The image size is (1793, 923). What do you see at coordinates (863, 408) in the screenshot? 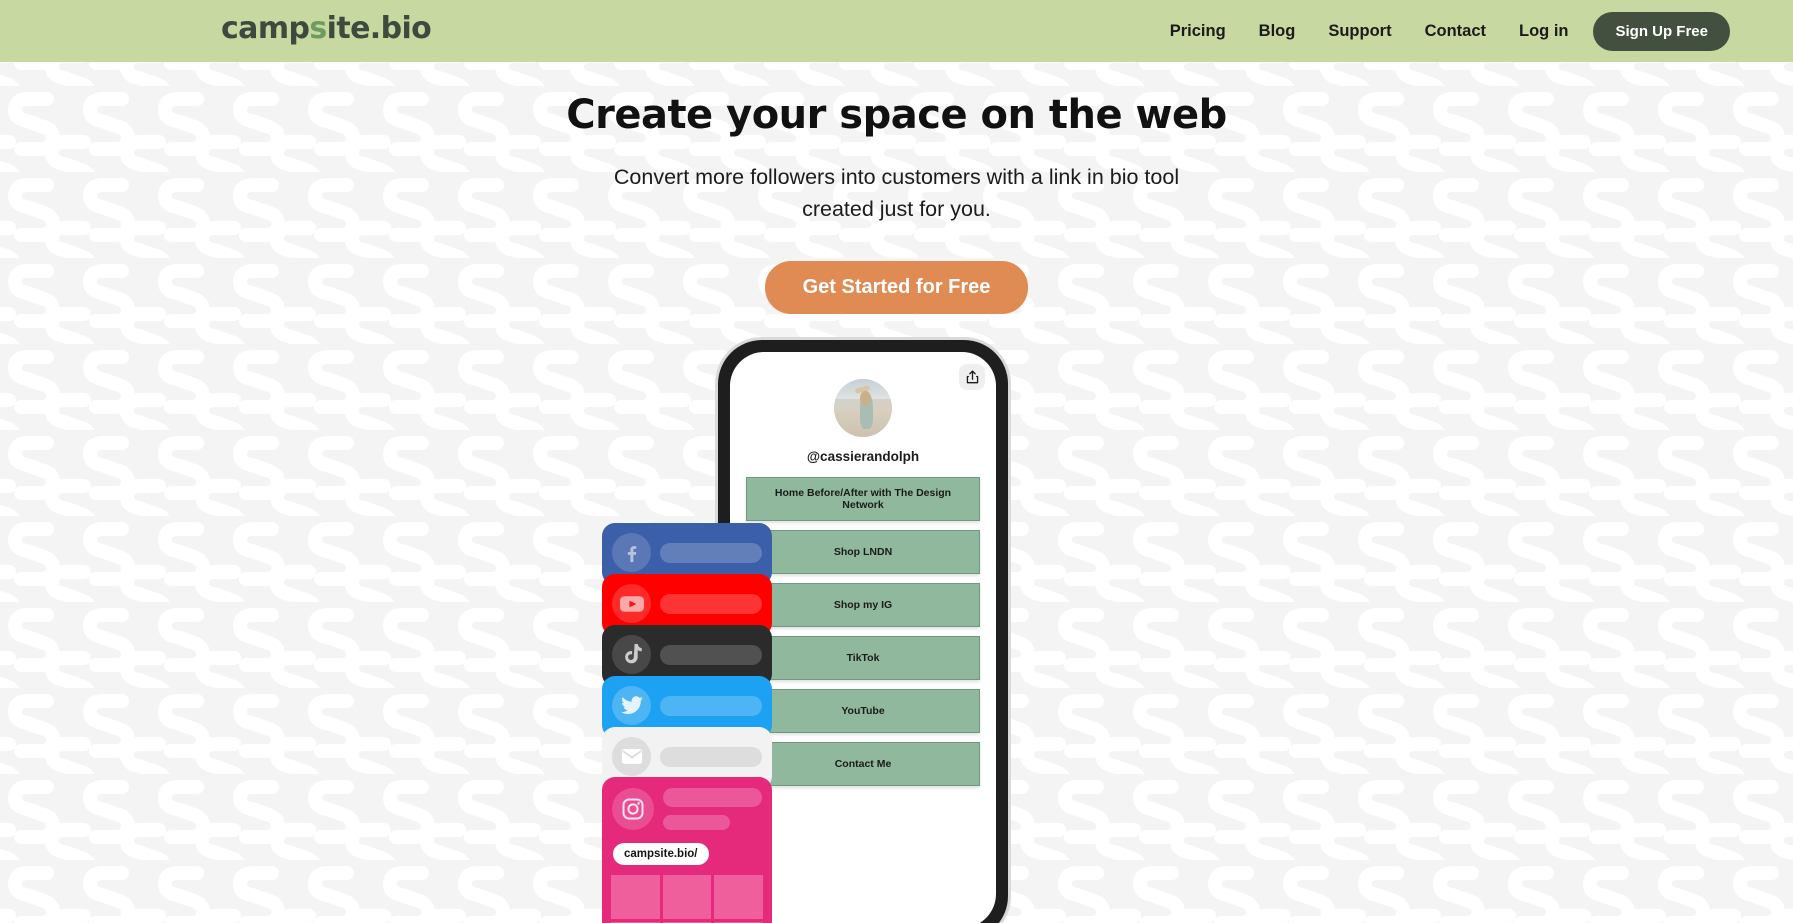
I see `avatar` at bounding box center [863, 408].